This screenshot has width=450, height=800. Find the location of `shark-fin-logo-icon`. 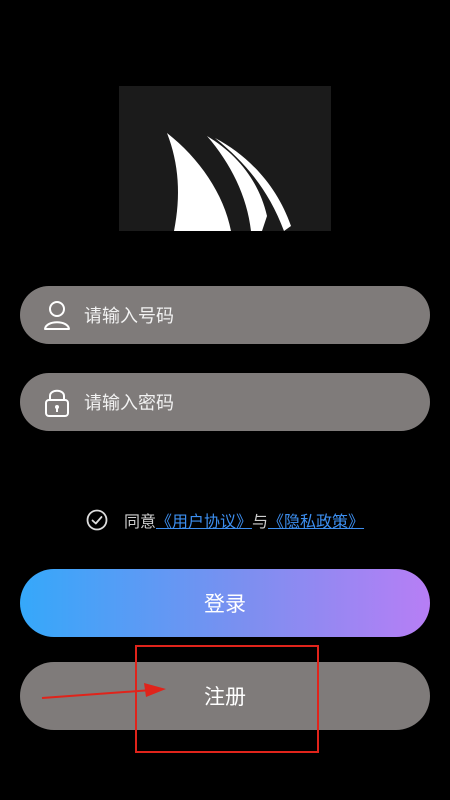

shark-fin-logo-icon is located at coordinates (229, 182).